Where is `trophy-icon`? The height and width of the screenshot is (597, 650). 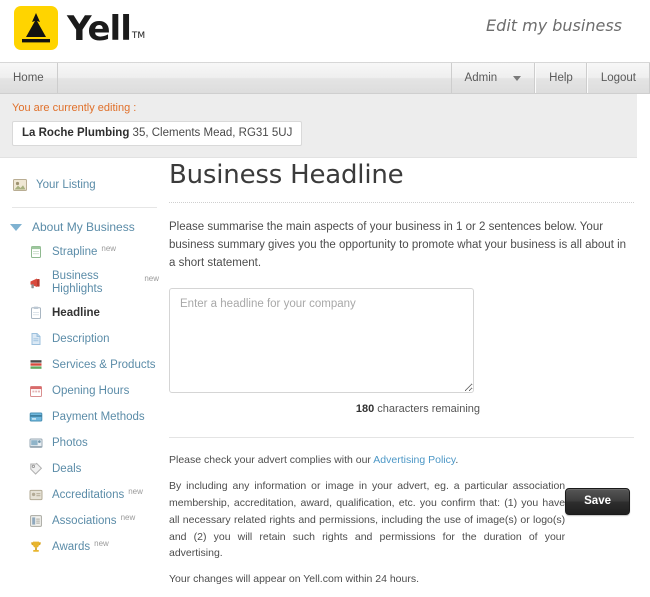
trophy-icon is located at coordinates (36, 547).